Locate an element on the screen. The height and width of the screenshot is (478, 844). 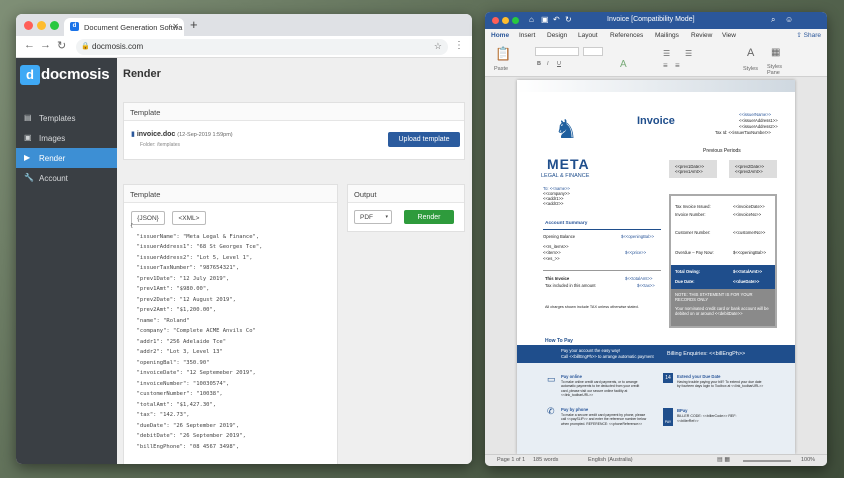
json-line: "openingBal": "350.90" is located at coordinates (170, 362).